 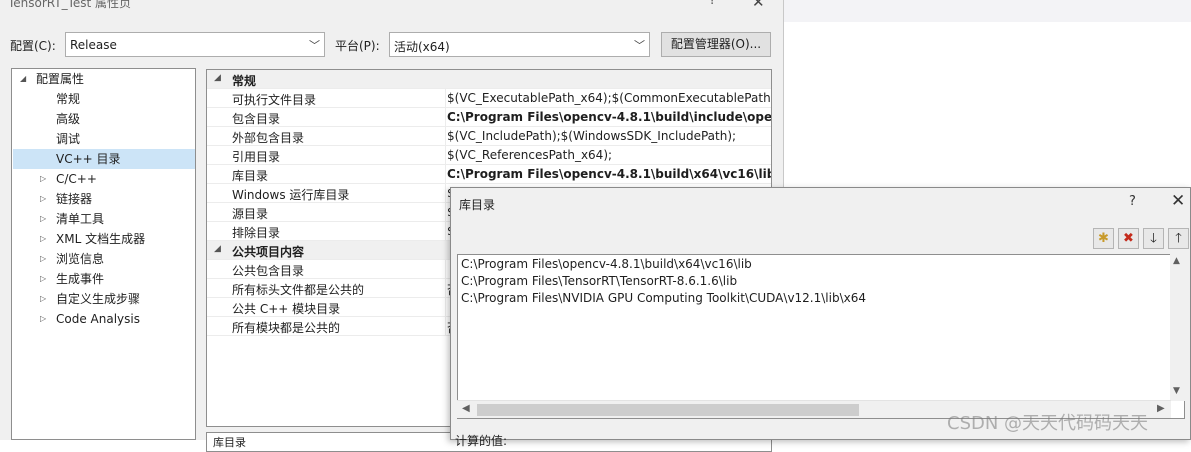 I want to click on tree-item-label: 调试, so click(x=68, y=139).